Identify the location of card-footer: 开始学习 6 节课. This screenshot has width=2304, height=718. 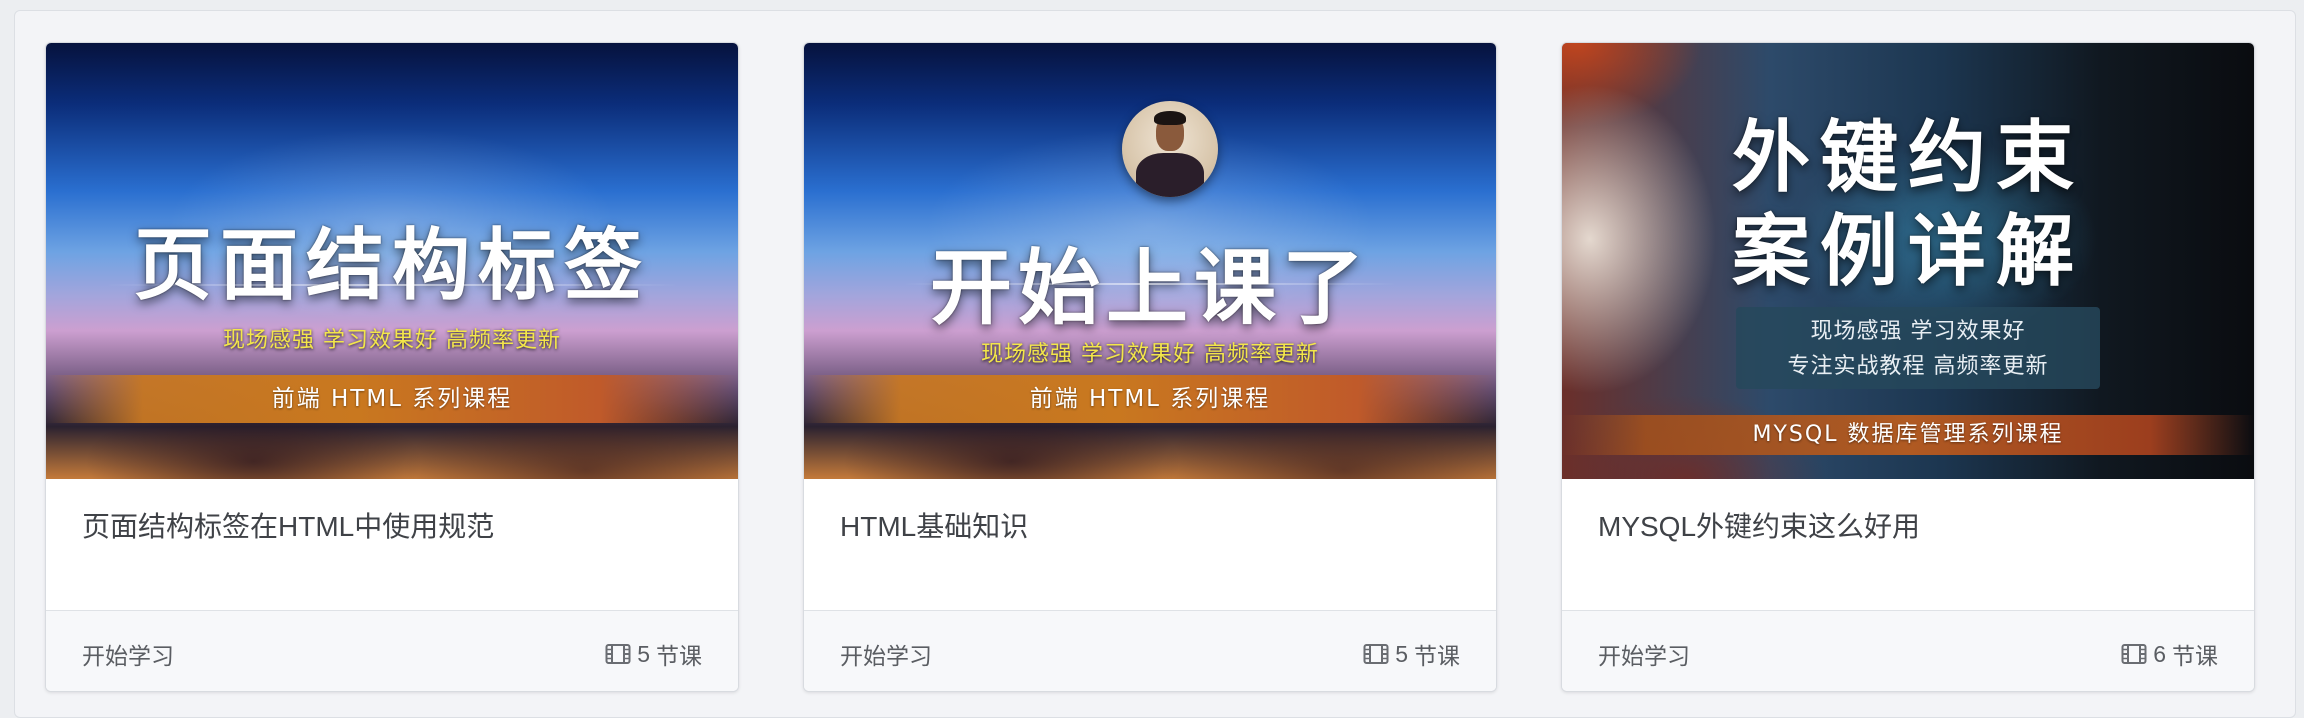
(1908, 650).